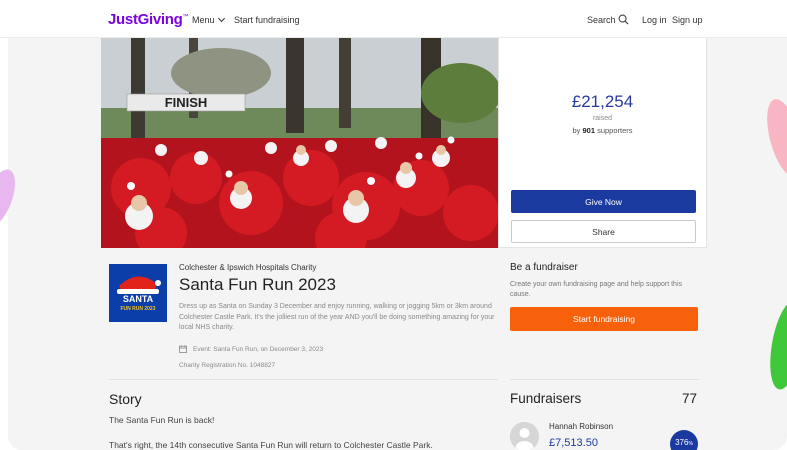 This screenshot has width=787, height=450. I want to click on charity-logo: SANTA FUN RUN 2023, so click(138, 293).